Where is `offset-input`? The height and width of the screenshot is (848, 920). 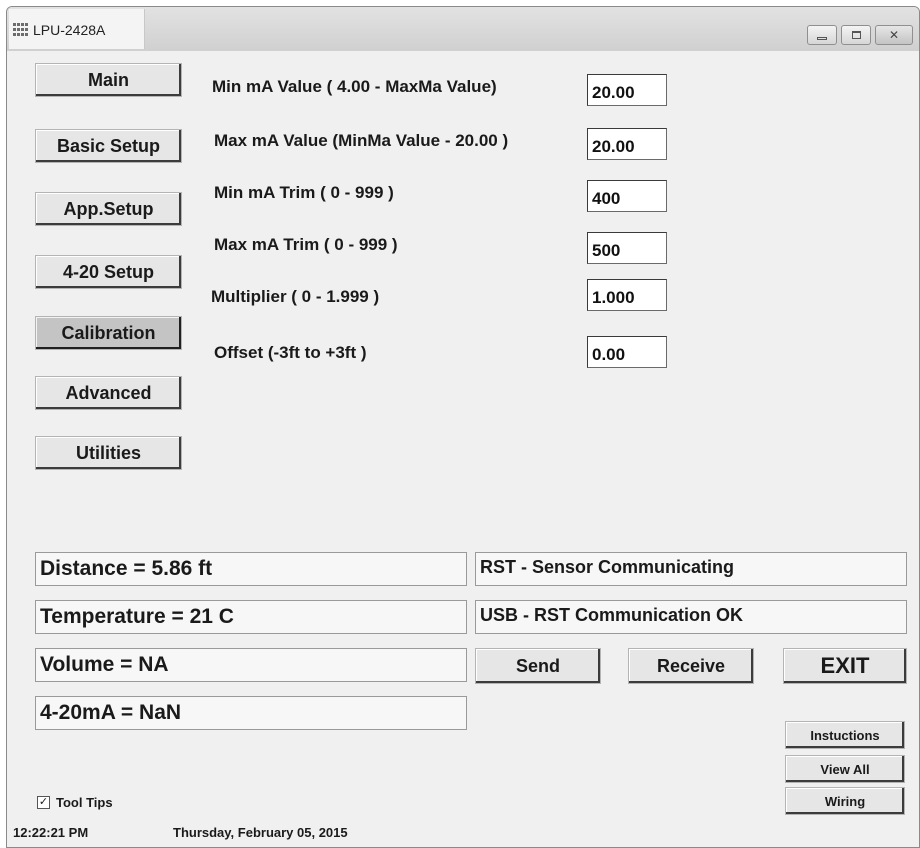 offset-input is located at coordinates (627, 352).